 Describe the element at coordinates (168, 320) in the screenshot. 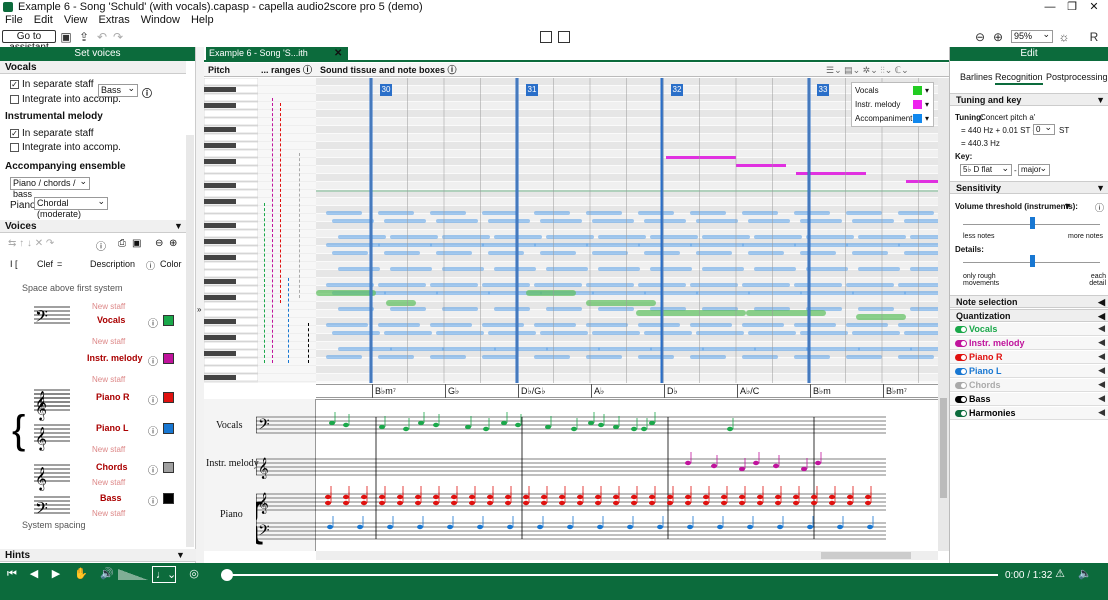

I see `vocals-color-swatch` at that location.